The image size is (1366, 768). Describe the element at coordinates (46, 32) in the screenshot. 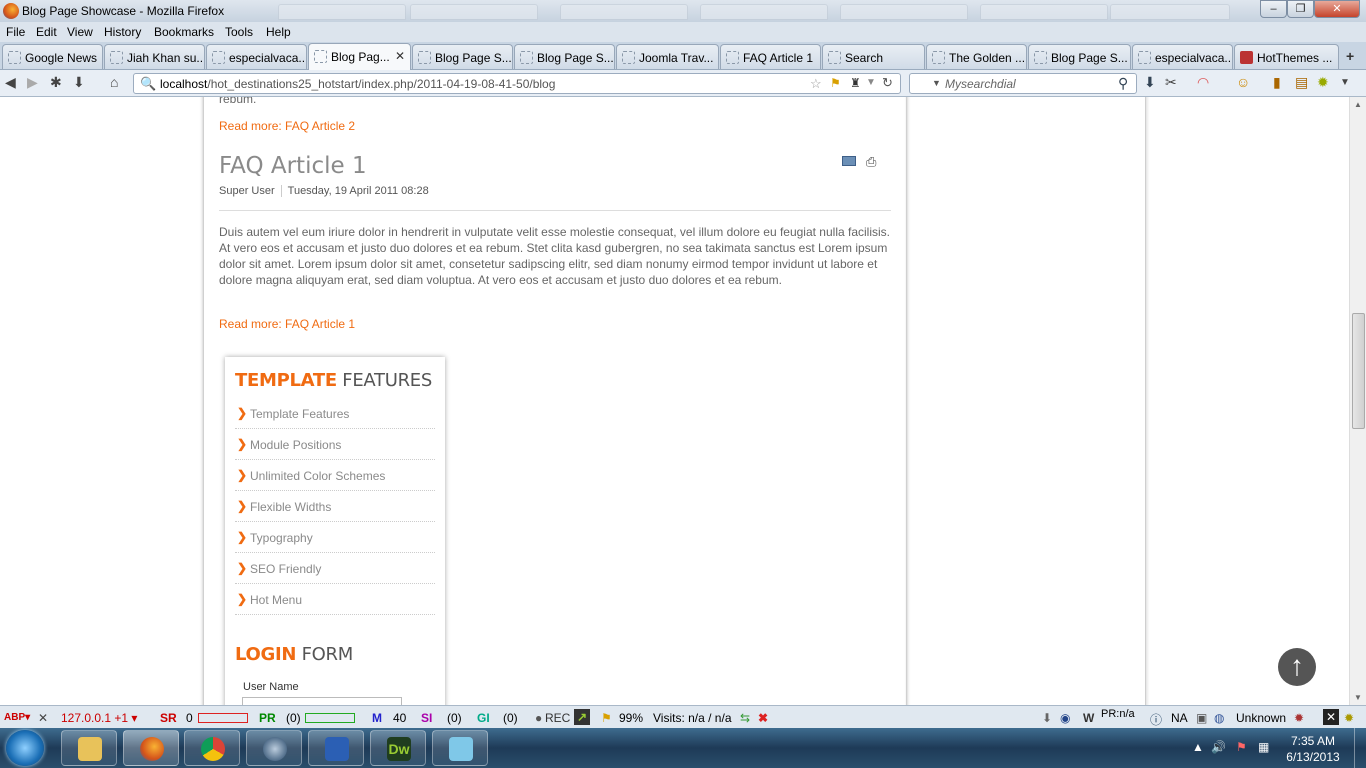

I see `menu-edit: Edit` at that location.